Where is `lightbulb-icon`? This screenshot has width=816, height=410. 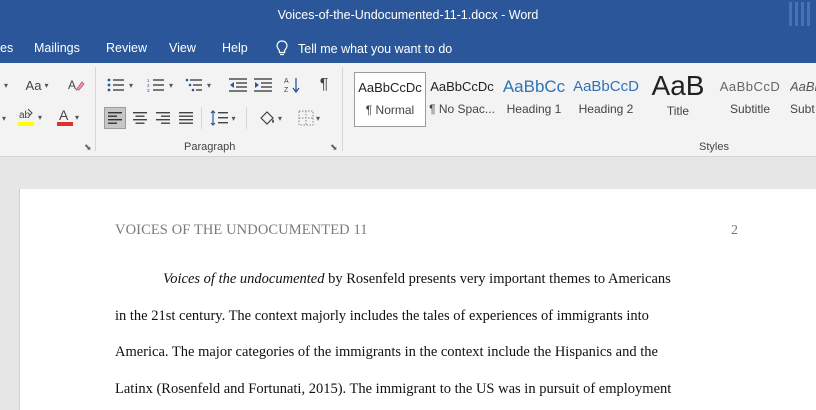 lightbulb-icon is located at coordinates (282, 48).